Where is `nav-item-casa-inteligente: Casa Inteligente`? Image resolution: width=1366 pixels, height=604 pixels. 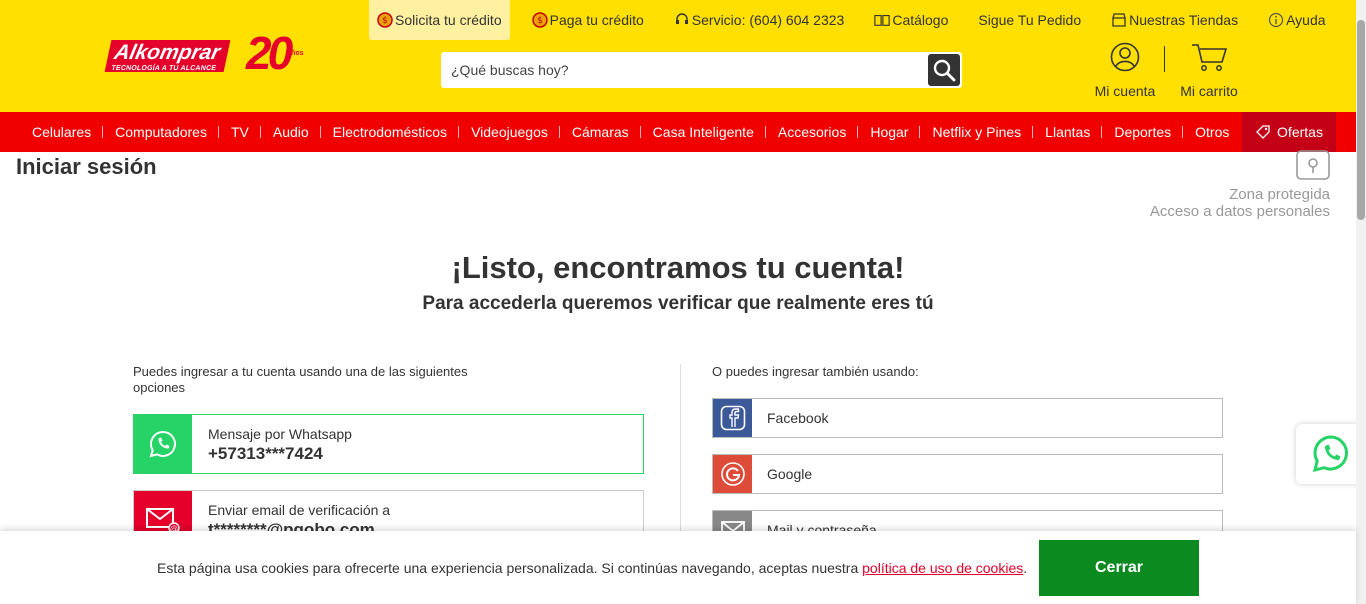
nav-item-casa-inteligente: Casa Inteligente is located at coordinates (704, 132).